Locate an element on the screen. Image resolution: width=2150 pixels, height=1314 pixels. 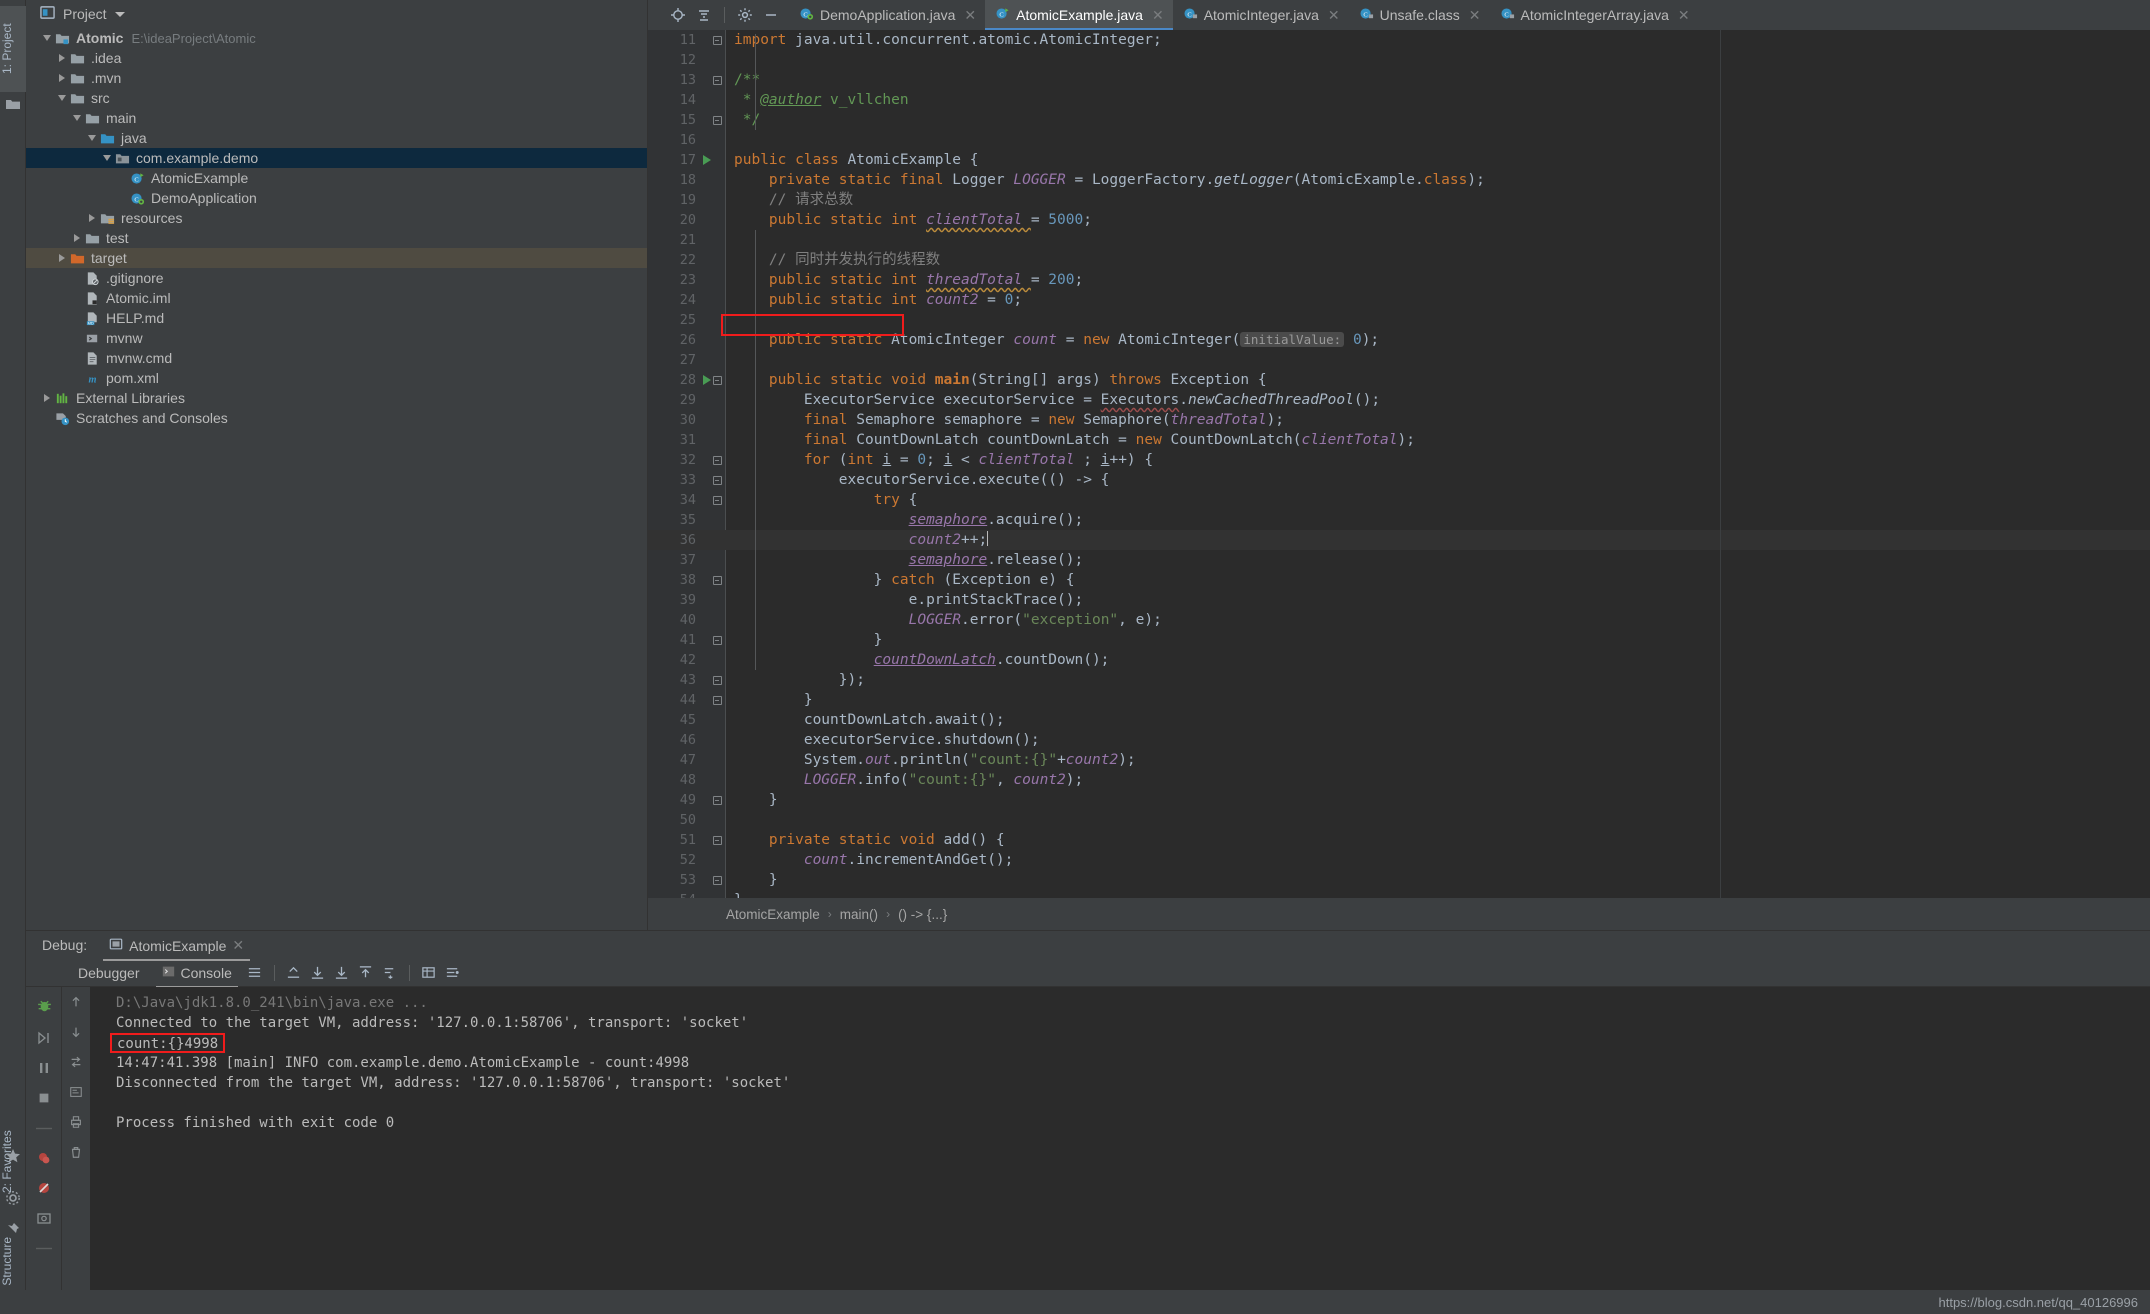
tree-row: mvnw.cmd is located at coordinates (336, 358).